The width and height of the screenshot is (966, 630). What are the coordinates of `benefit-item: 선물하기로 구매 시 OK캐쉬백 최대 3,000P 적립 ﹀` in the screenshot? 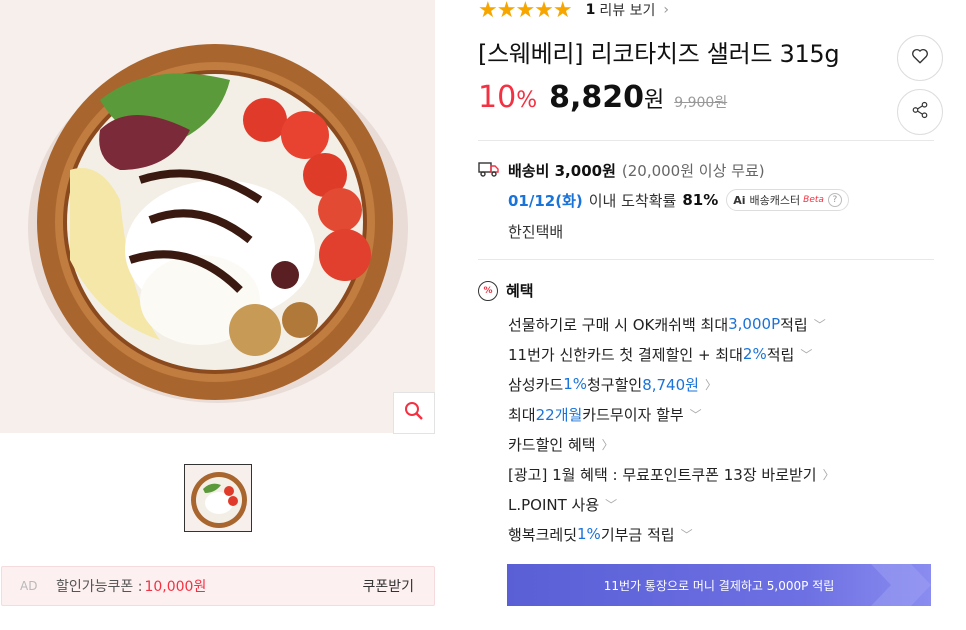 It's located at (671, 324).